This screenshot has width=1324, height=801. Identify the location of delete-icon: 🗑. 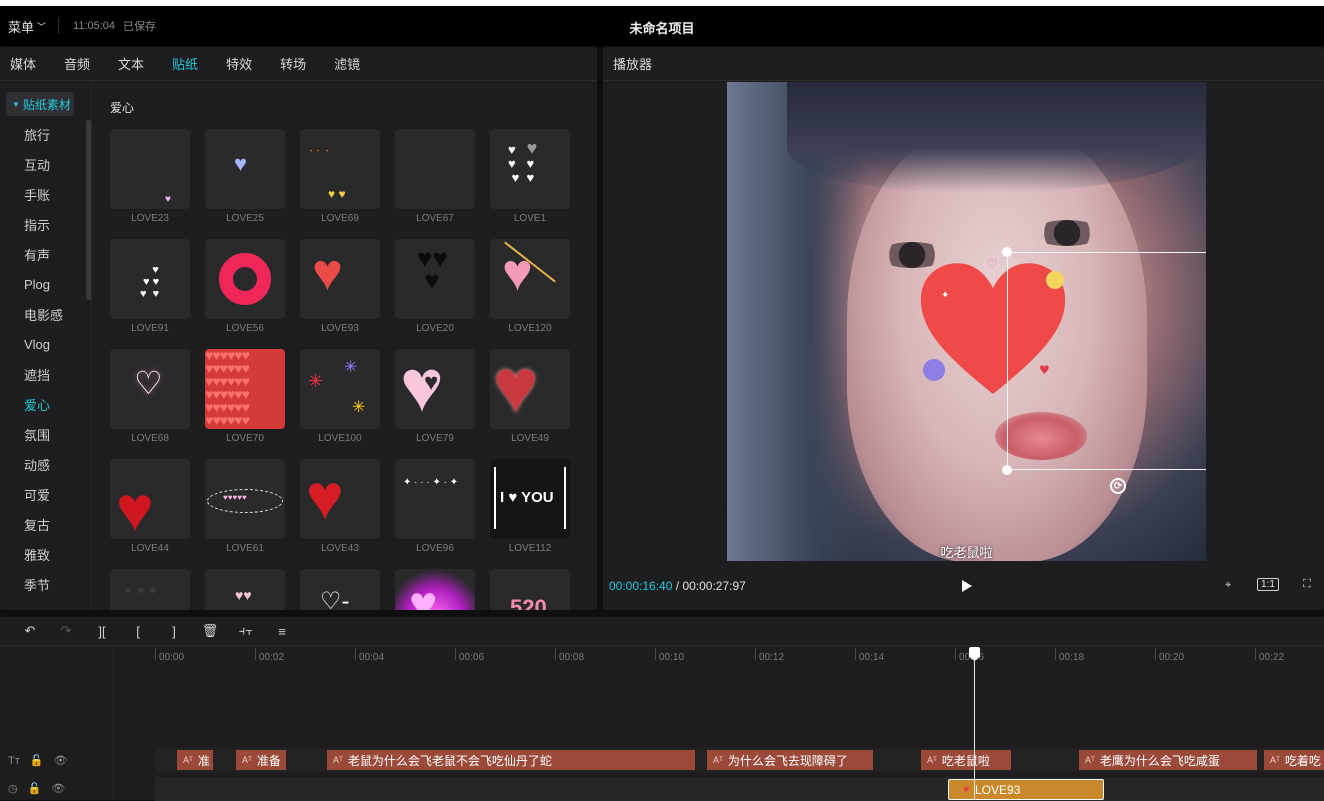
(210, 631).